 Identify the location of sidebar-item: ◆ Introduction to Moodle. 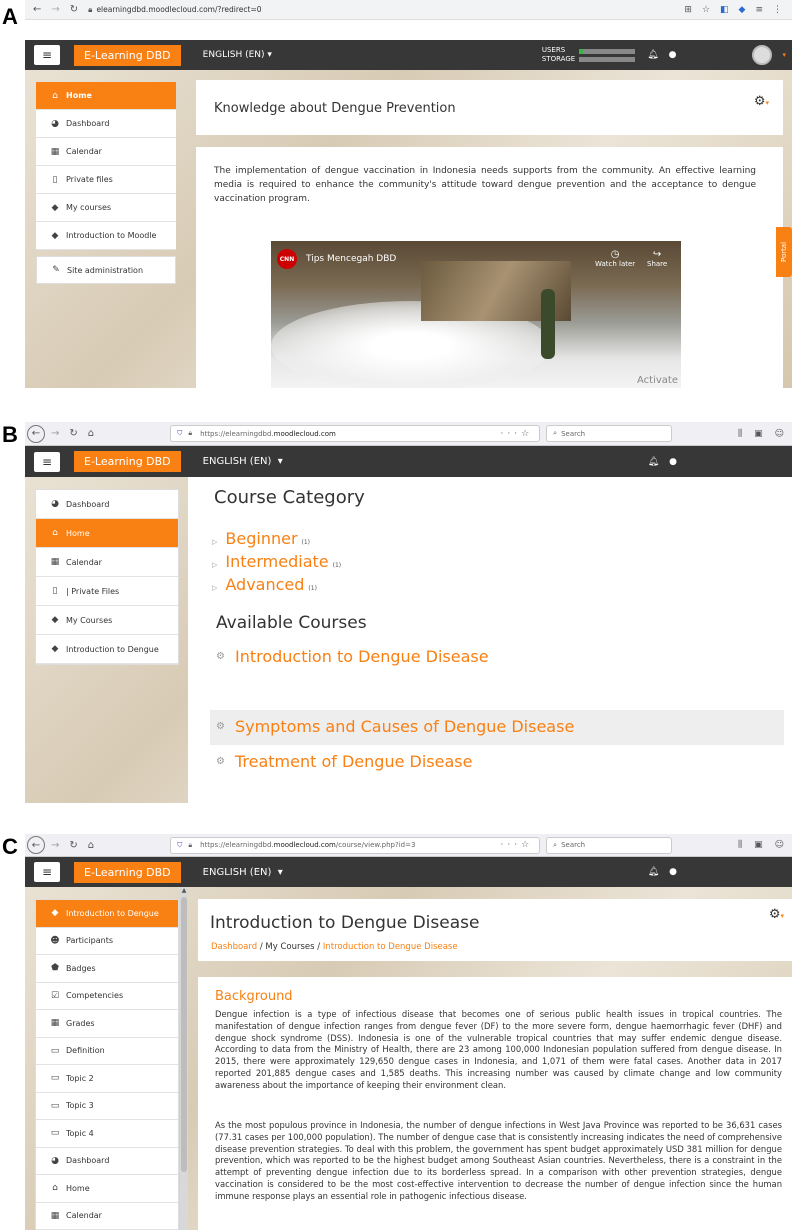
(106, 236).